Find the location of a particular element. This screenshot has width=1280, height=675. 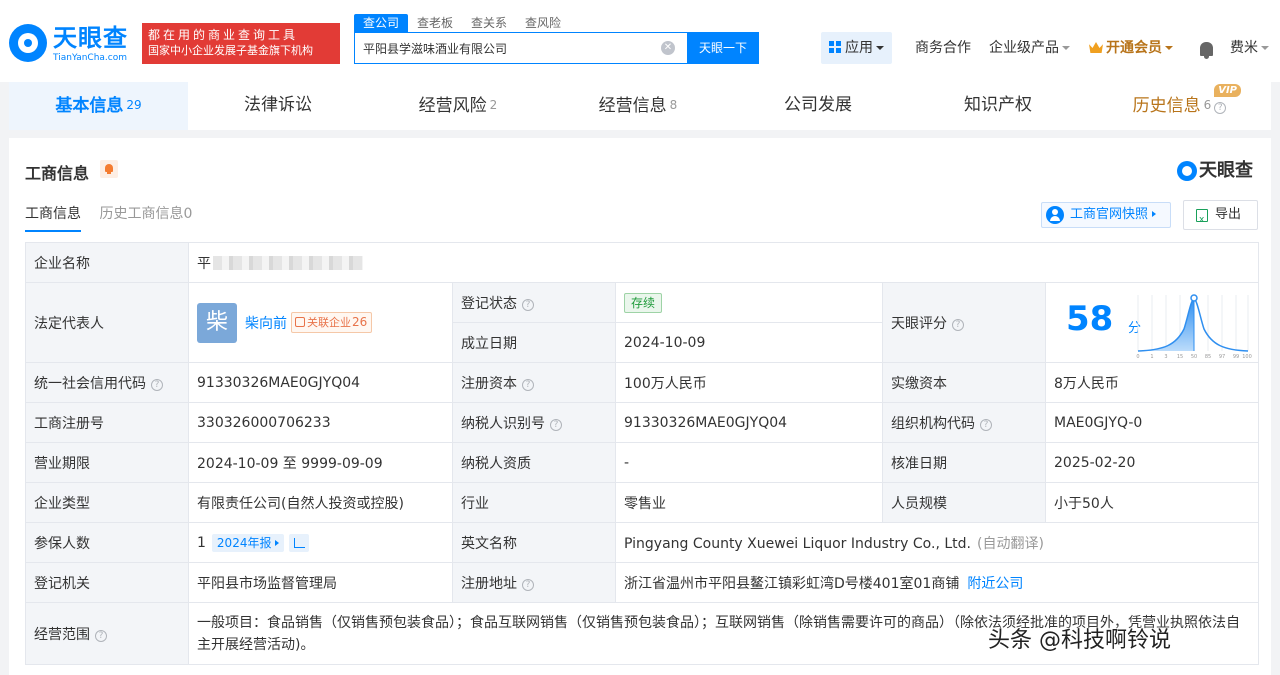

company-name-value: 平 is located at coordinates (723, 262).